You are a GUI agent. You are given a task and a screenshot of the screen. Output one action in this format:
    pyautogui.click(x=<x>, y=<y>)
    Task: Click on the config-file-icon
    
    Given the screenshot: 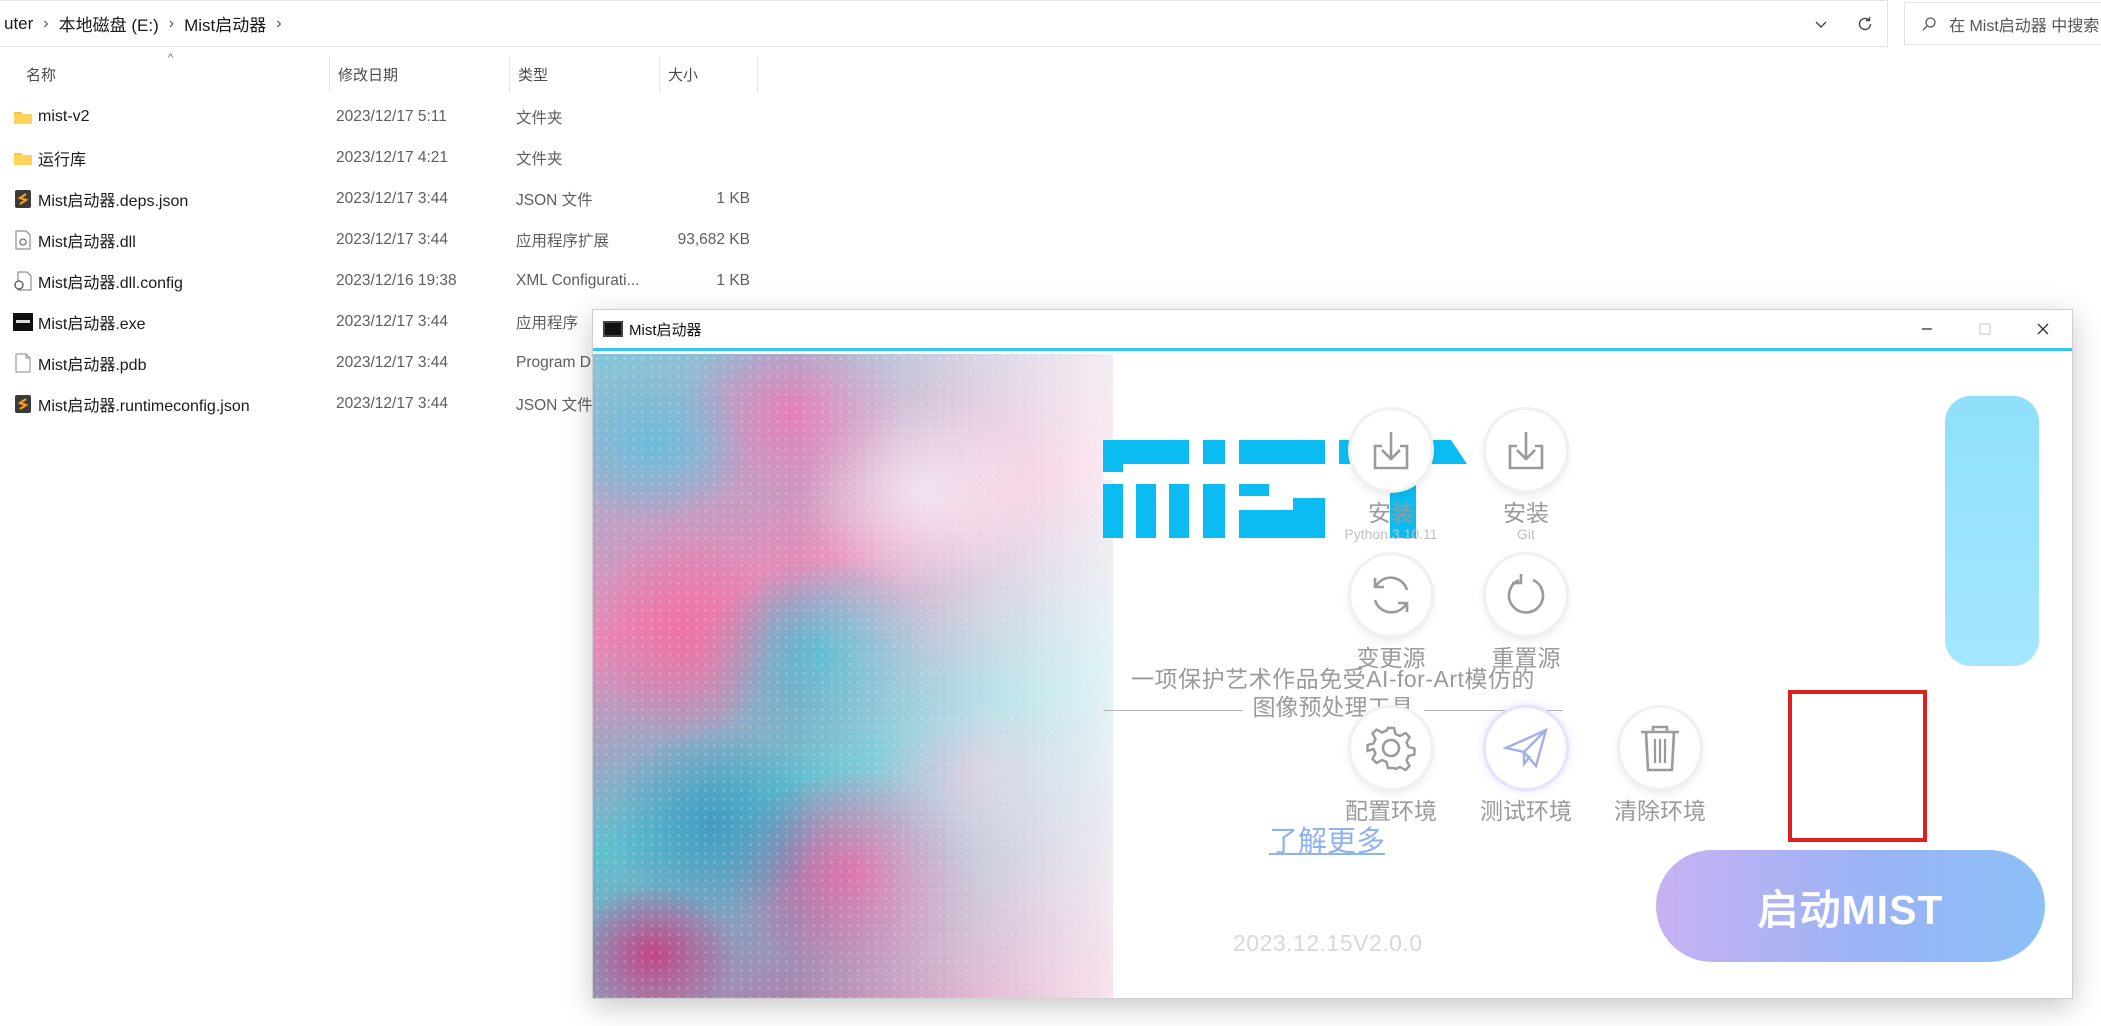 What is the action you would take?
    pyautogui.click(x=23, y=281)
    